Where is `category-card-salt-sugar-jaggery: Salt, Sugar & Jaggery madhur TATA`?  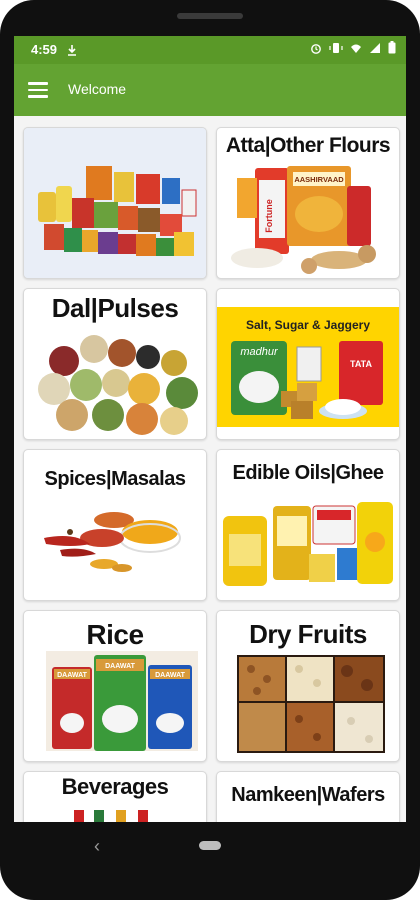 category-card-salt-sugar-jaggery: Salt, Sugar & Jaggery madhur TATA is located at coordinates (308, 364).